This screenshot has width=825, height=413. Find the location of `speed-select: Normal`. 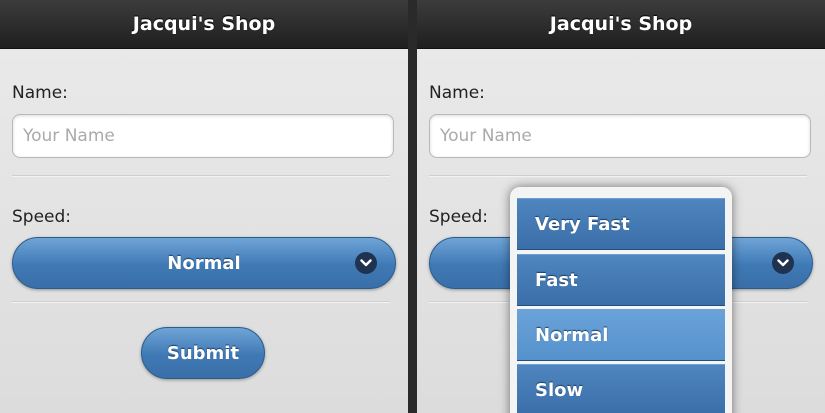

speed-select: Normal is located at coordinates (204, 263).